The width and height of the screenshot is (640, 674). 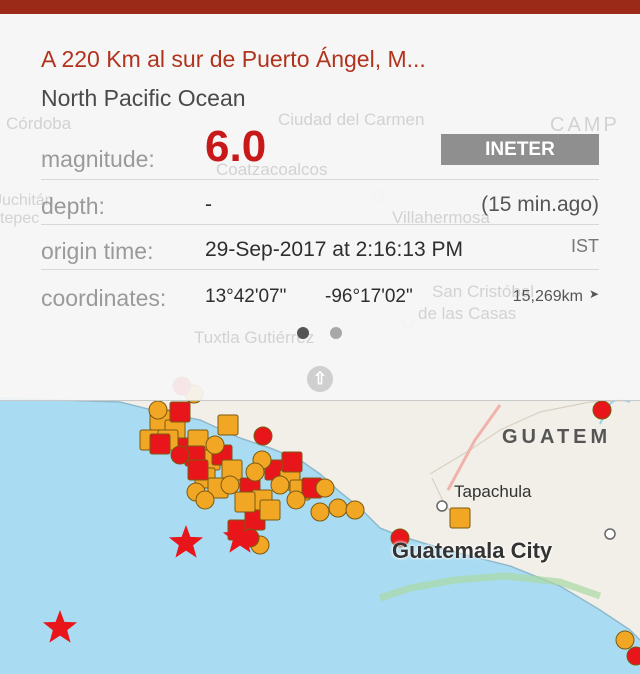 What do you see at coordinates (39, 123) in the screenshot?
I see `map-label-cordoba: Córdoba` at bounding box center [39, 123].